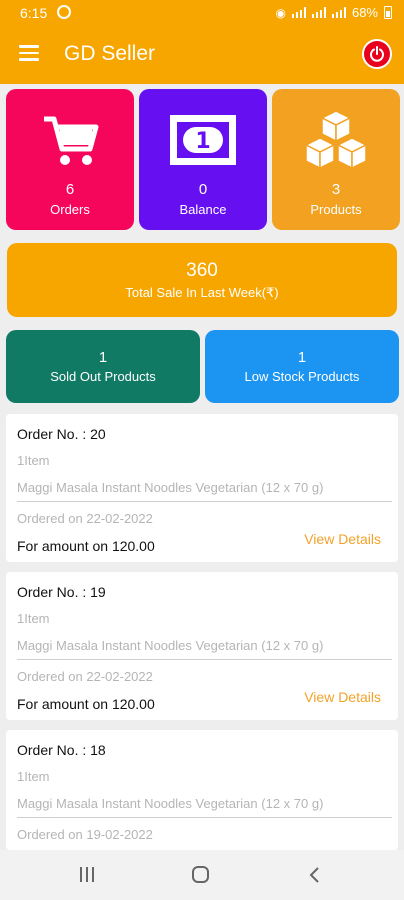 This screenshot has height=900, width=404. What do you see at coordinates (336, 140) in the screenshot?
I see `boxes-icon` at bounding box center [336, 140].